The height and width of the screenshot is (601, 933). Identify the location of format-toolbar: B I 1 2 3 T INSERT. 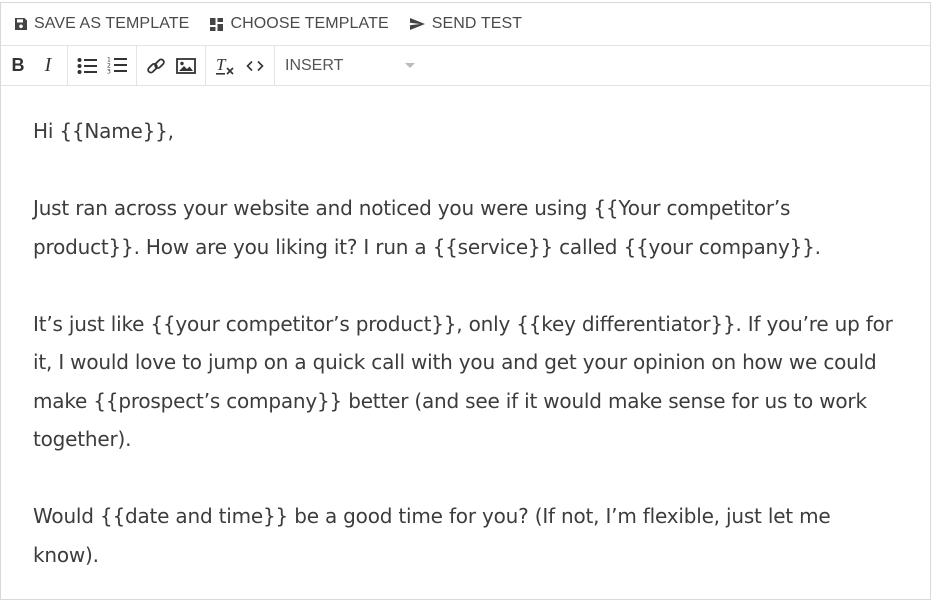
(465, 66).